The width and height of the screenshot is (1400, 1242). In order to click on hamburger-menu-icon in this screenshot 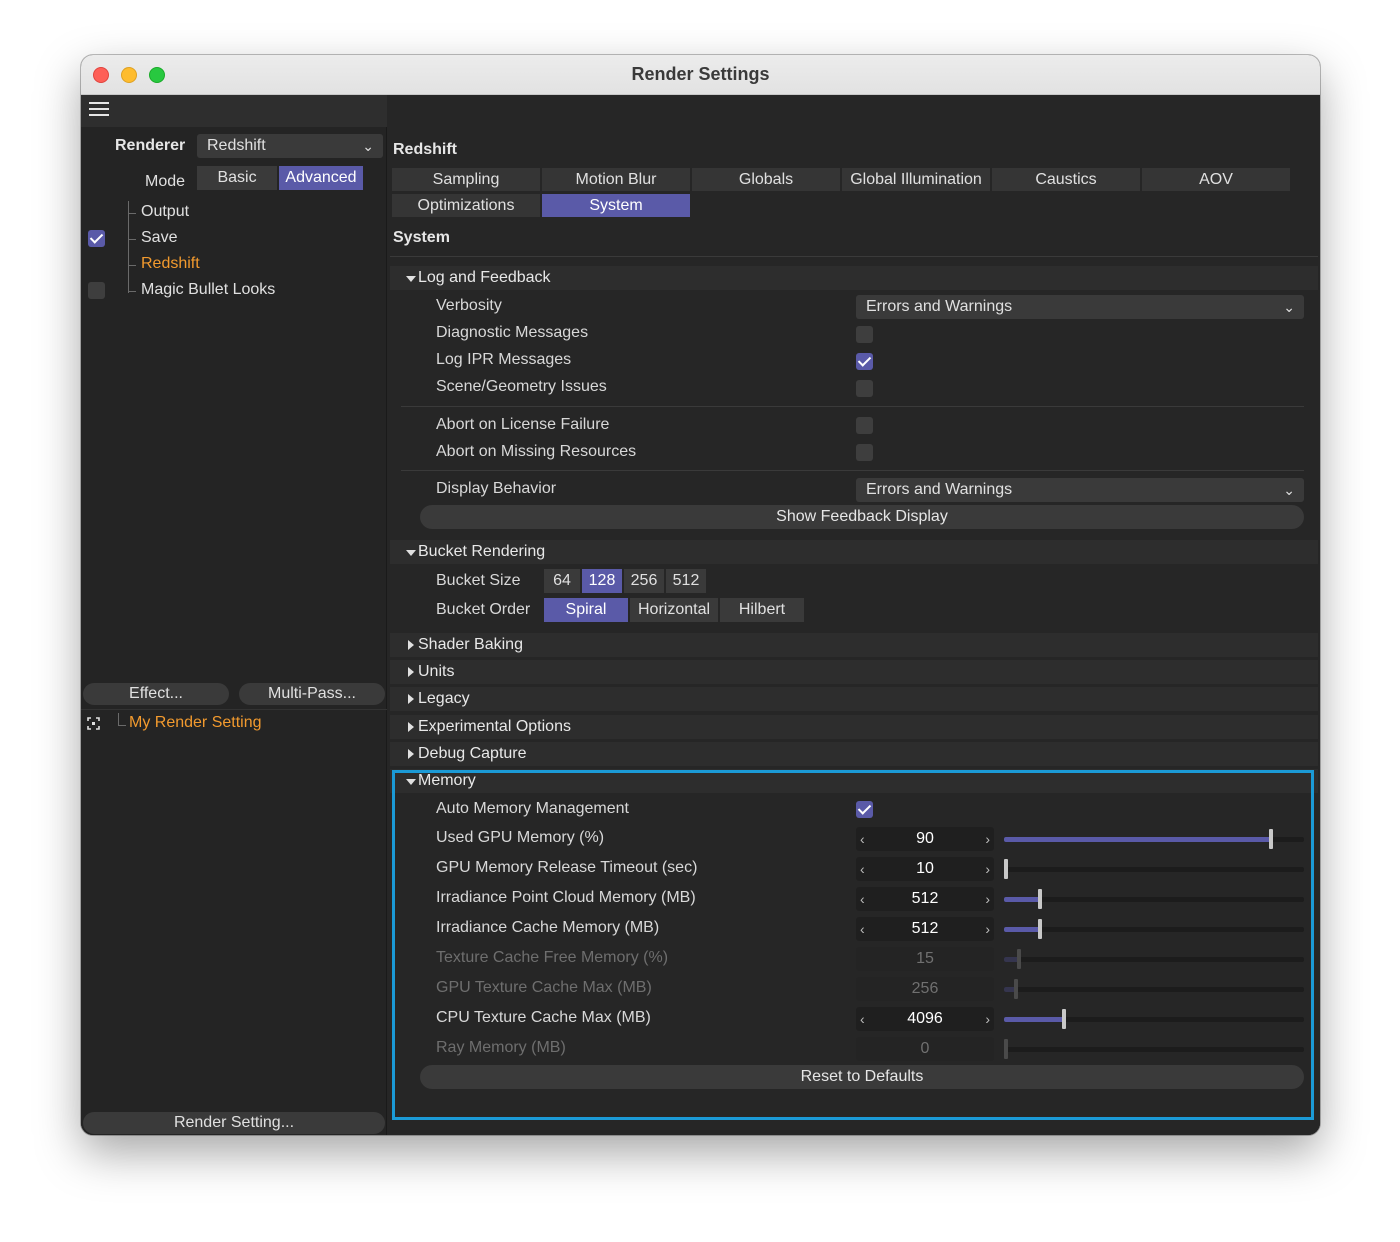, I will do `click(99, 110)`.